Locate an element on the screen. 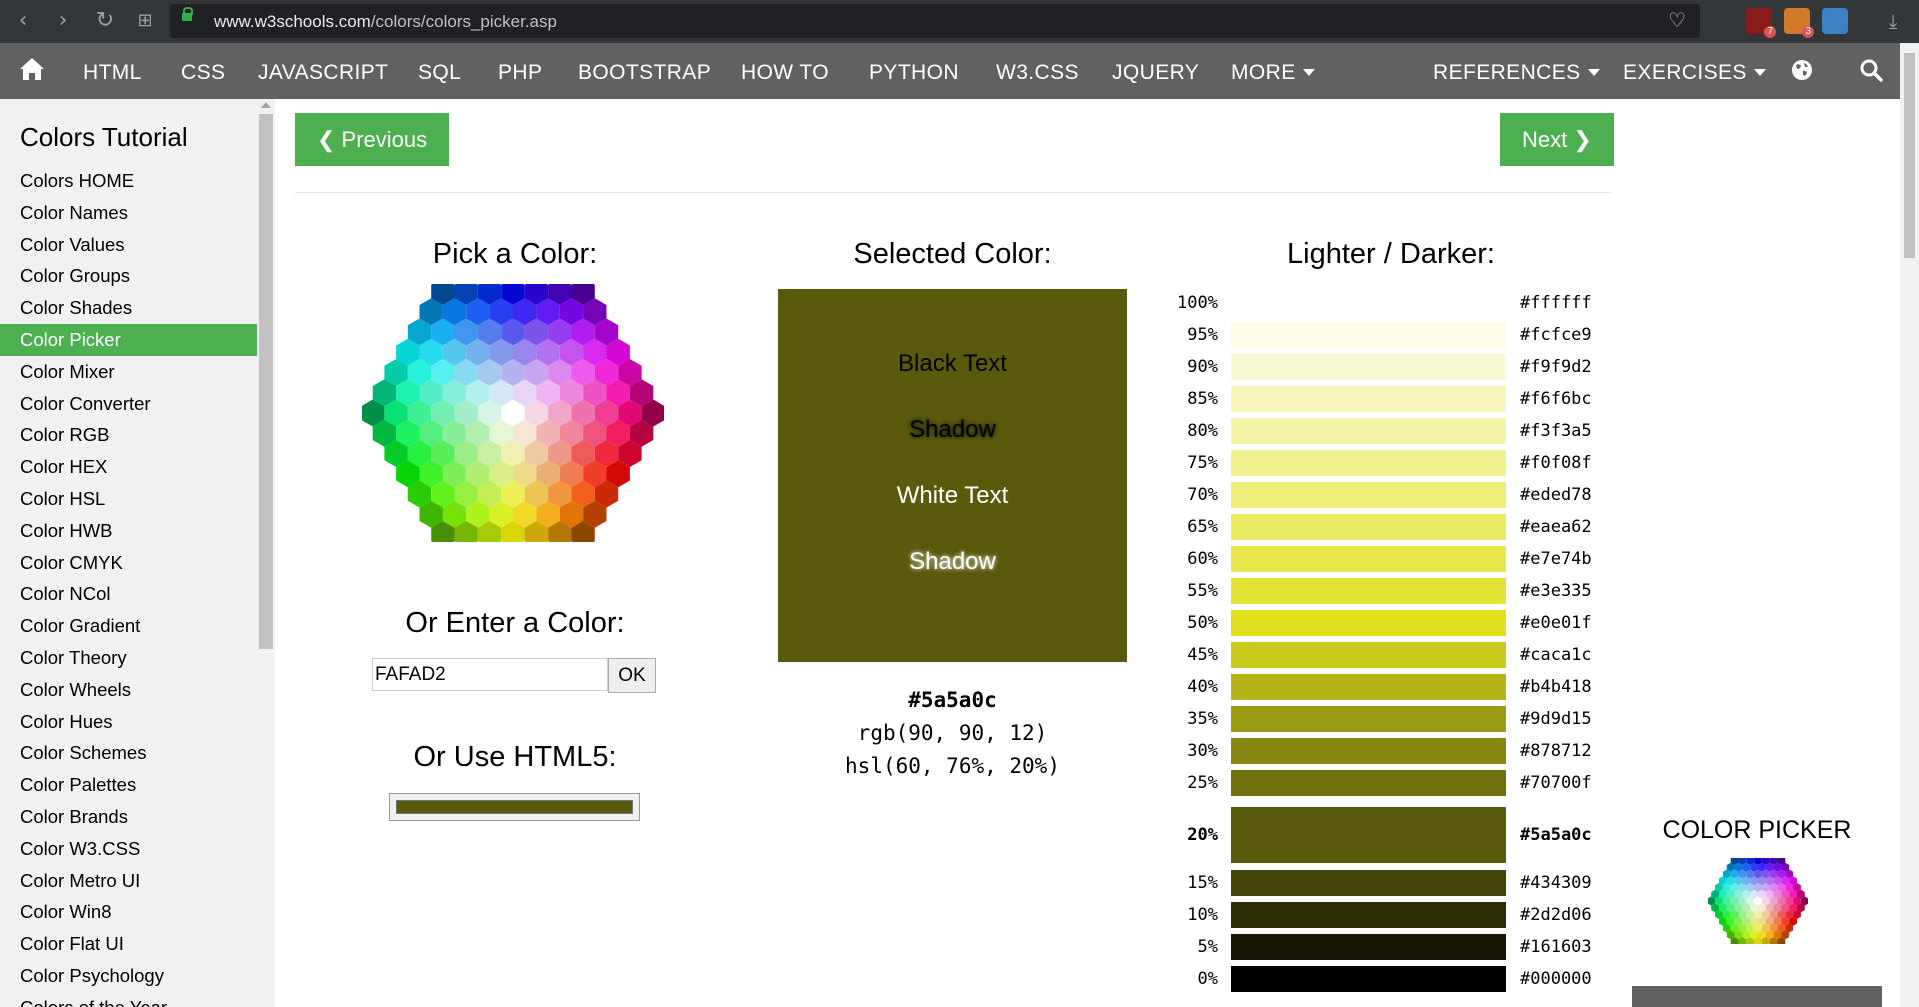 The height and width of the screenshot is (1007, 1919). ok-button: OK is located at coordinates (632, 675).